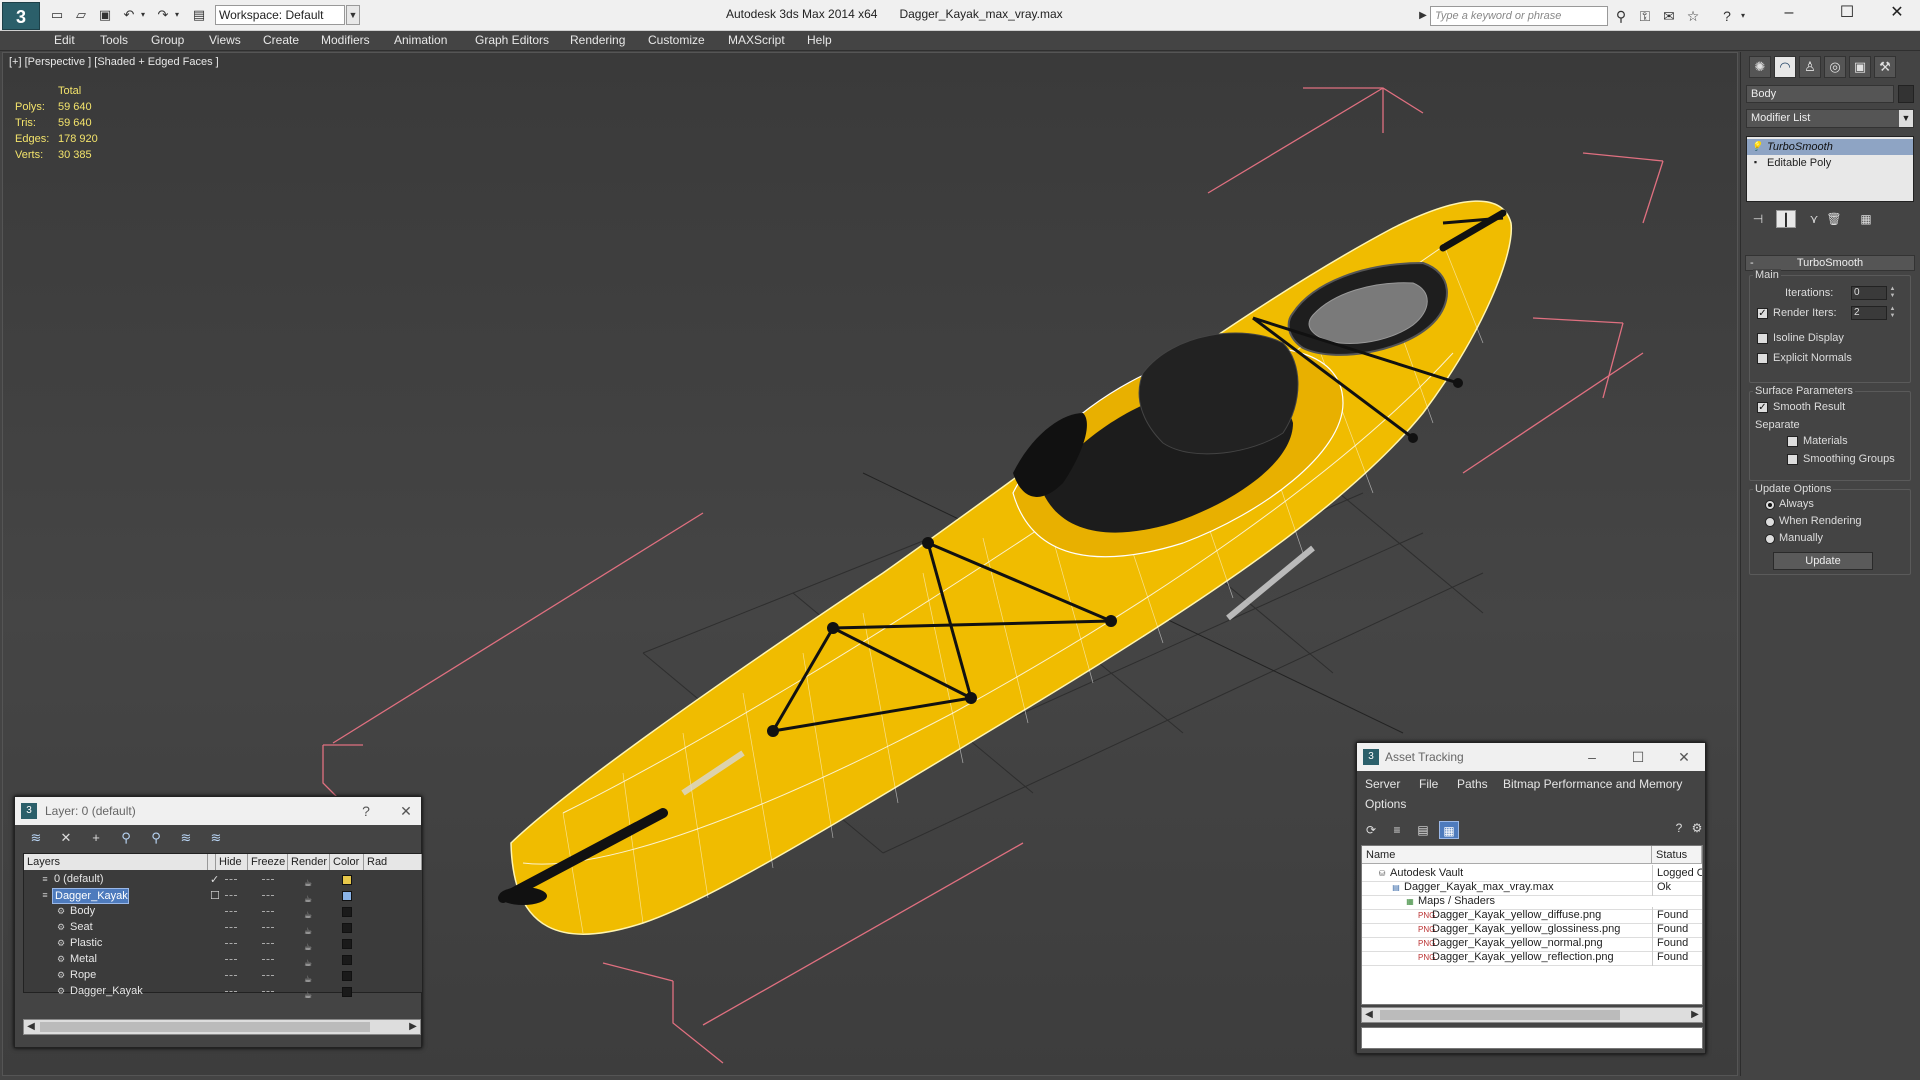 This screenshot has height=1080, width=1920. I want to click on list-view-icon: ≡, so click(1397, 830).